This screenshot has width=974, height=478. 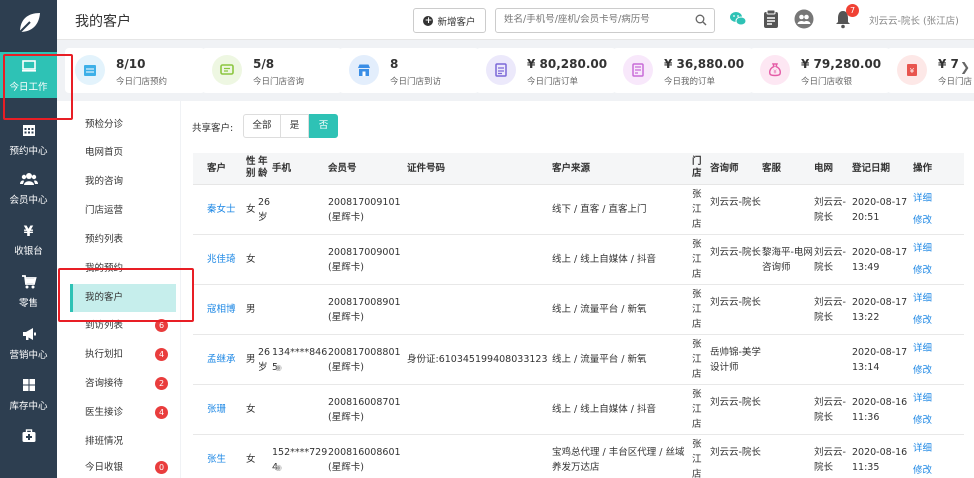 I want to click on nav-label: 收银台, so click(x=28, y=251).